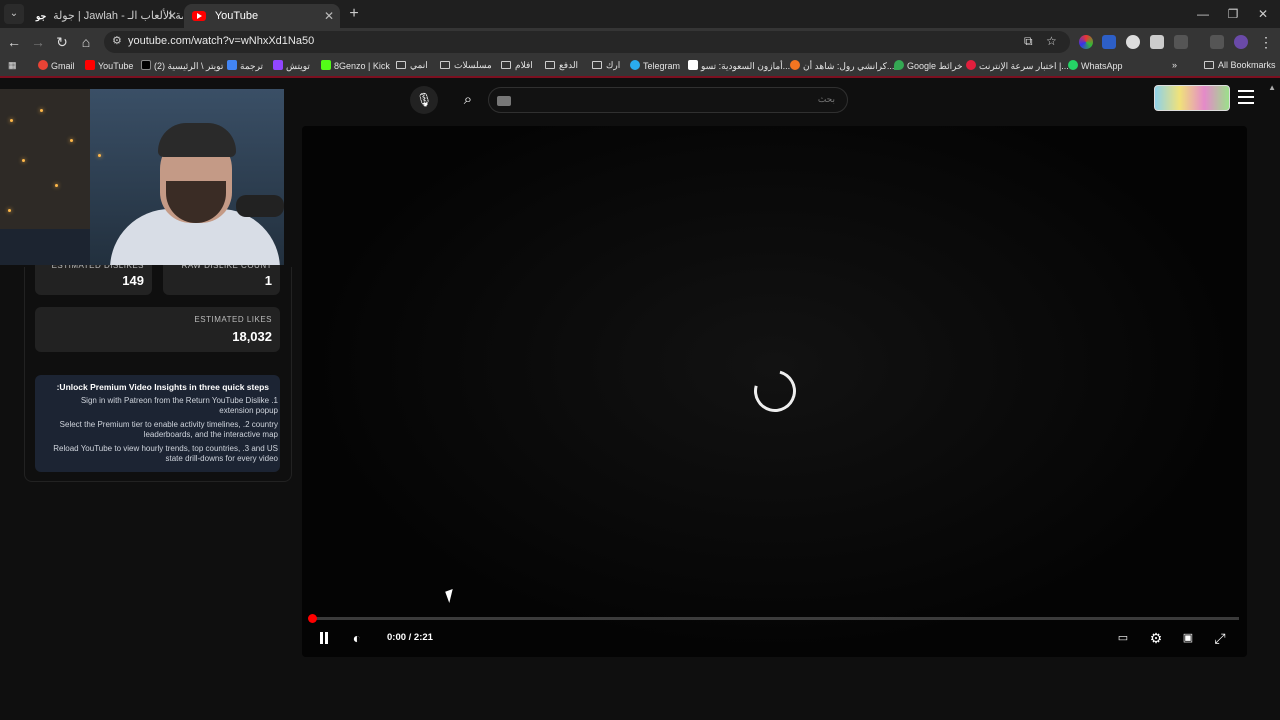 The image size is (1280, 720). I want to click on menu-icon, so click(1246, 97).